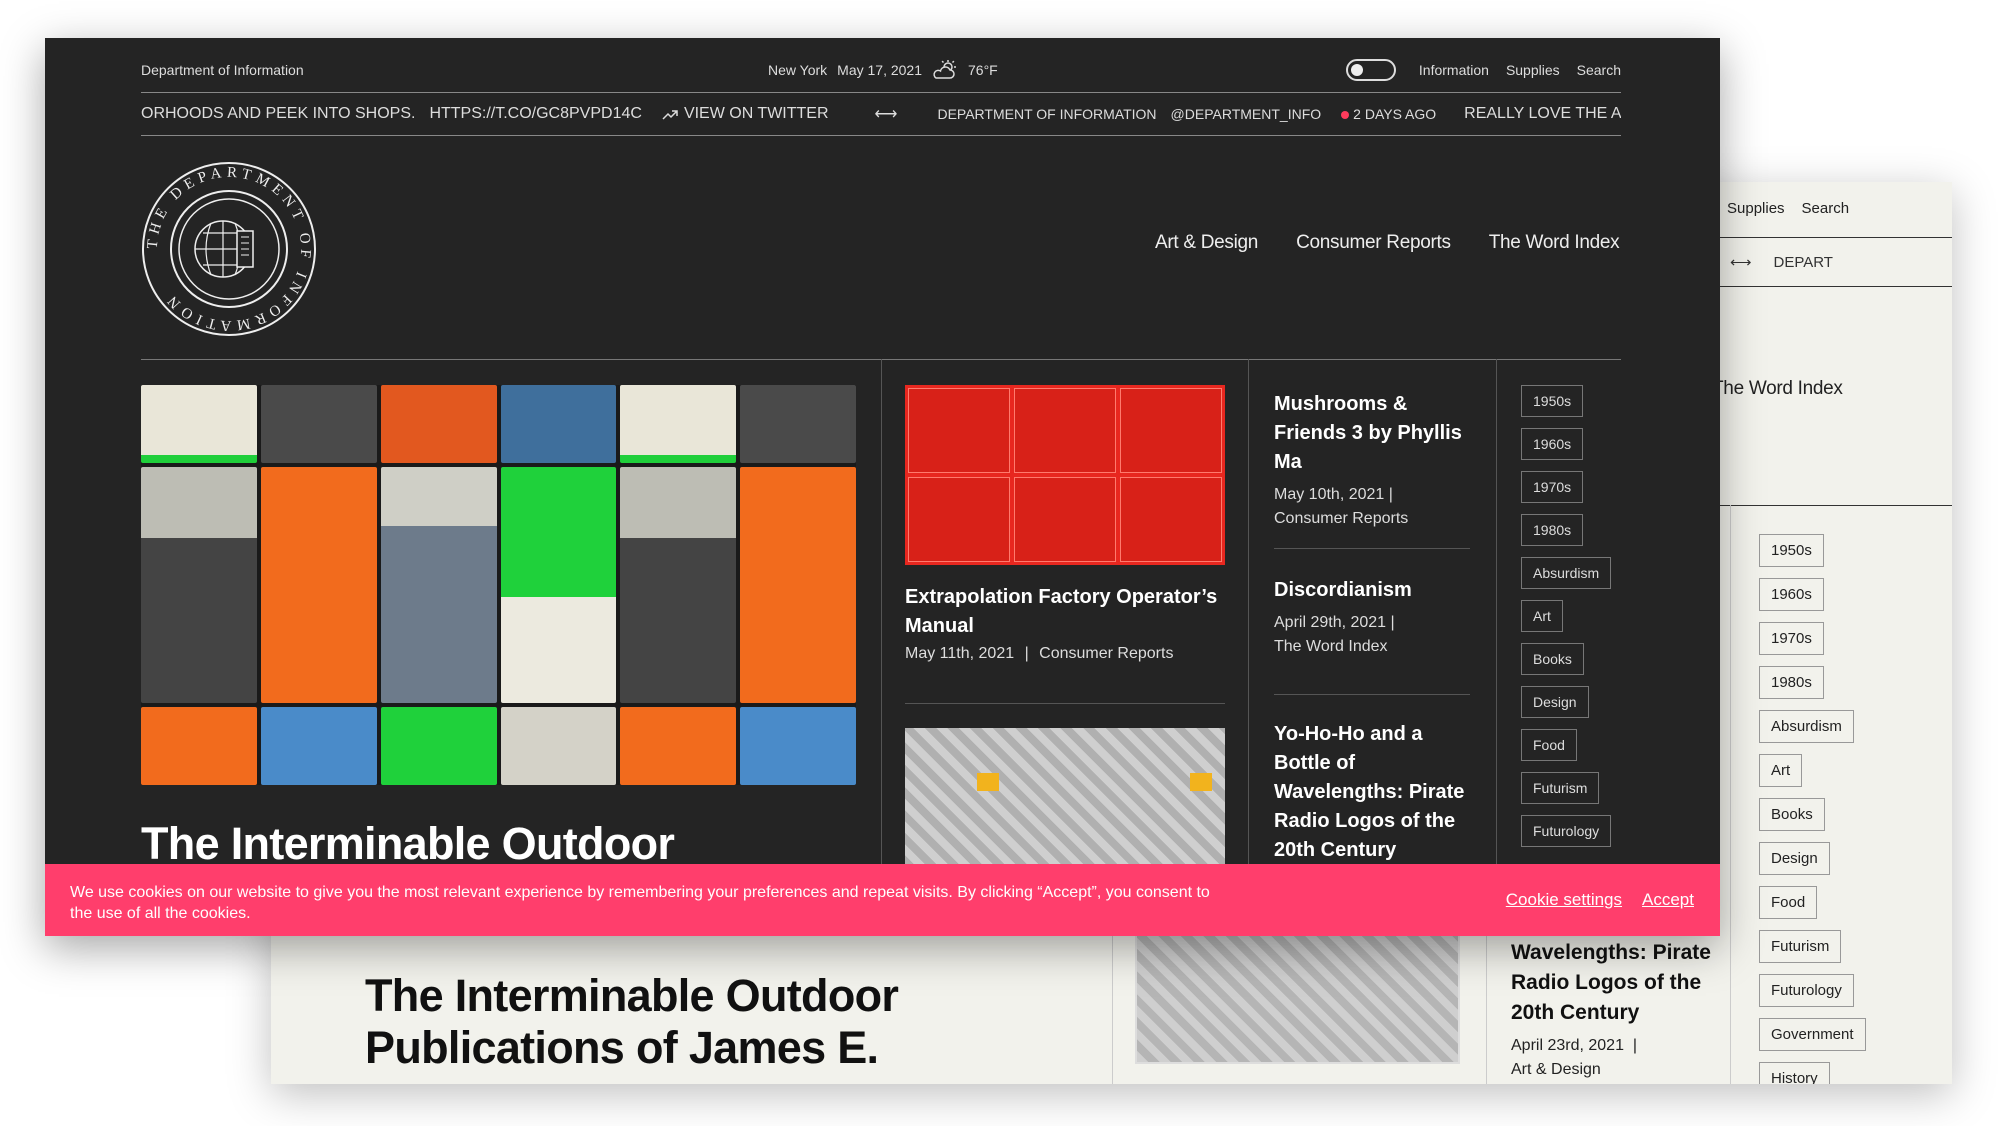 This screenshot has height=1126, width=2000. Describe the element at coordinates (408, 844) in the screenshot. I see `hero-article-title: The Interminable Outdoor` at that location.